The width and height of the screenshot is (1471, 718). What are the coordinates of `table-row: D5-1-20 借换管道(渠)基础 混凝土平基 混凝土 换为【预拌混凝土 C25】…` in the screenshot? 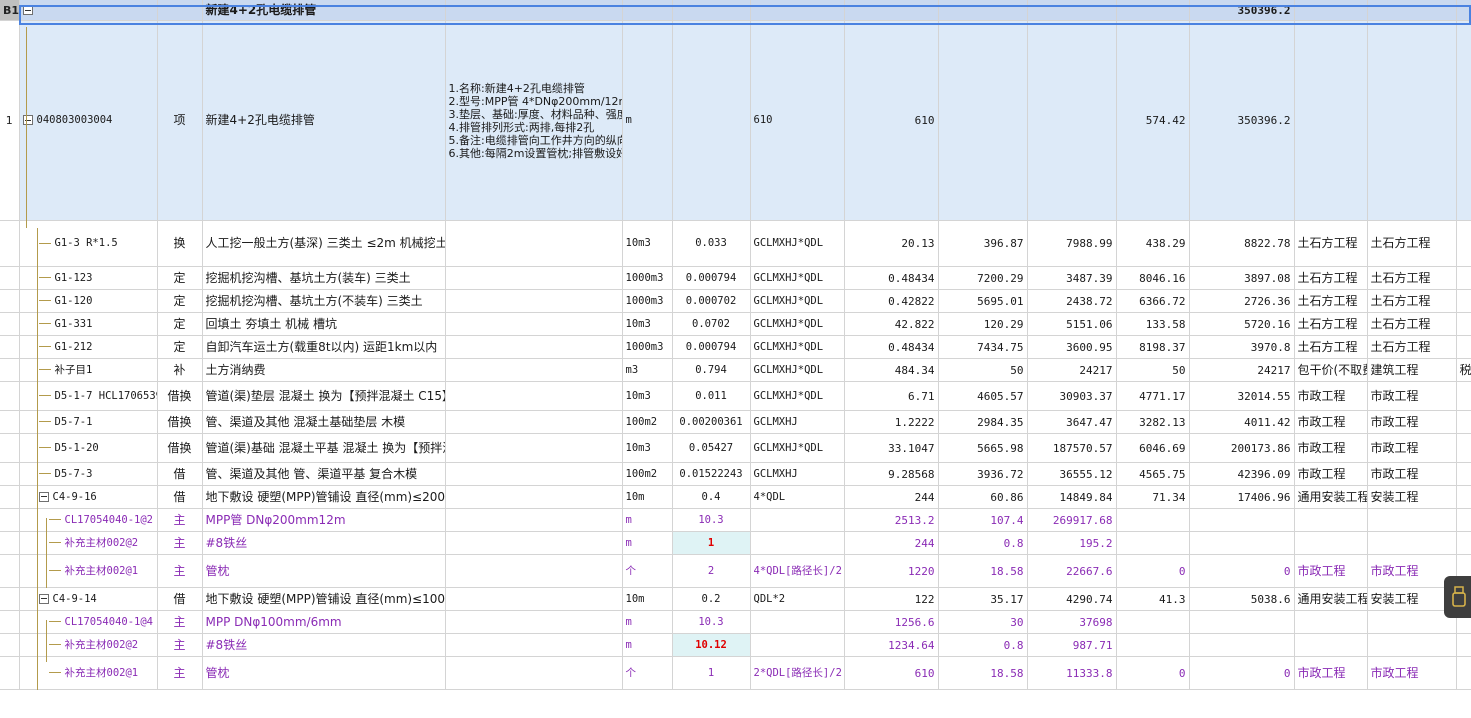 It's located at (735, 448).